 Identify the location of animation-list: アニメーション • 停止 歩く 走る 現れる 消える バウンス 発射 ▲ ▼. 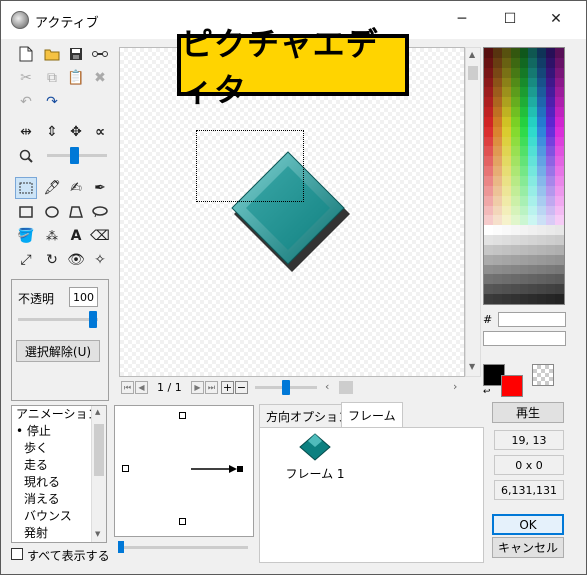
(59, 474).